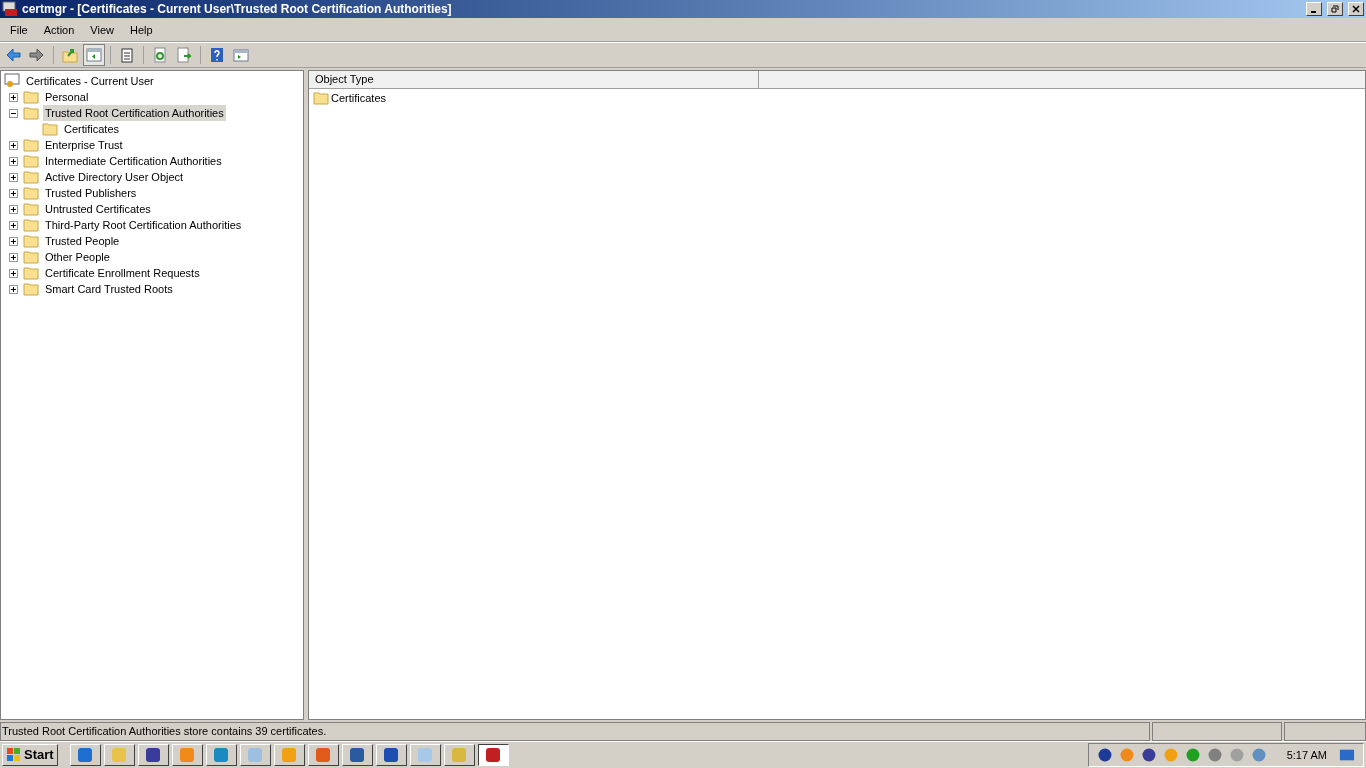 The width and height of the screenshot is (1366, 768). What do you see at coordinates (92, 129) in the screenshot?
I see `tree-item: Certificates` at bounding box center [92, 129].